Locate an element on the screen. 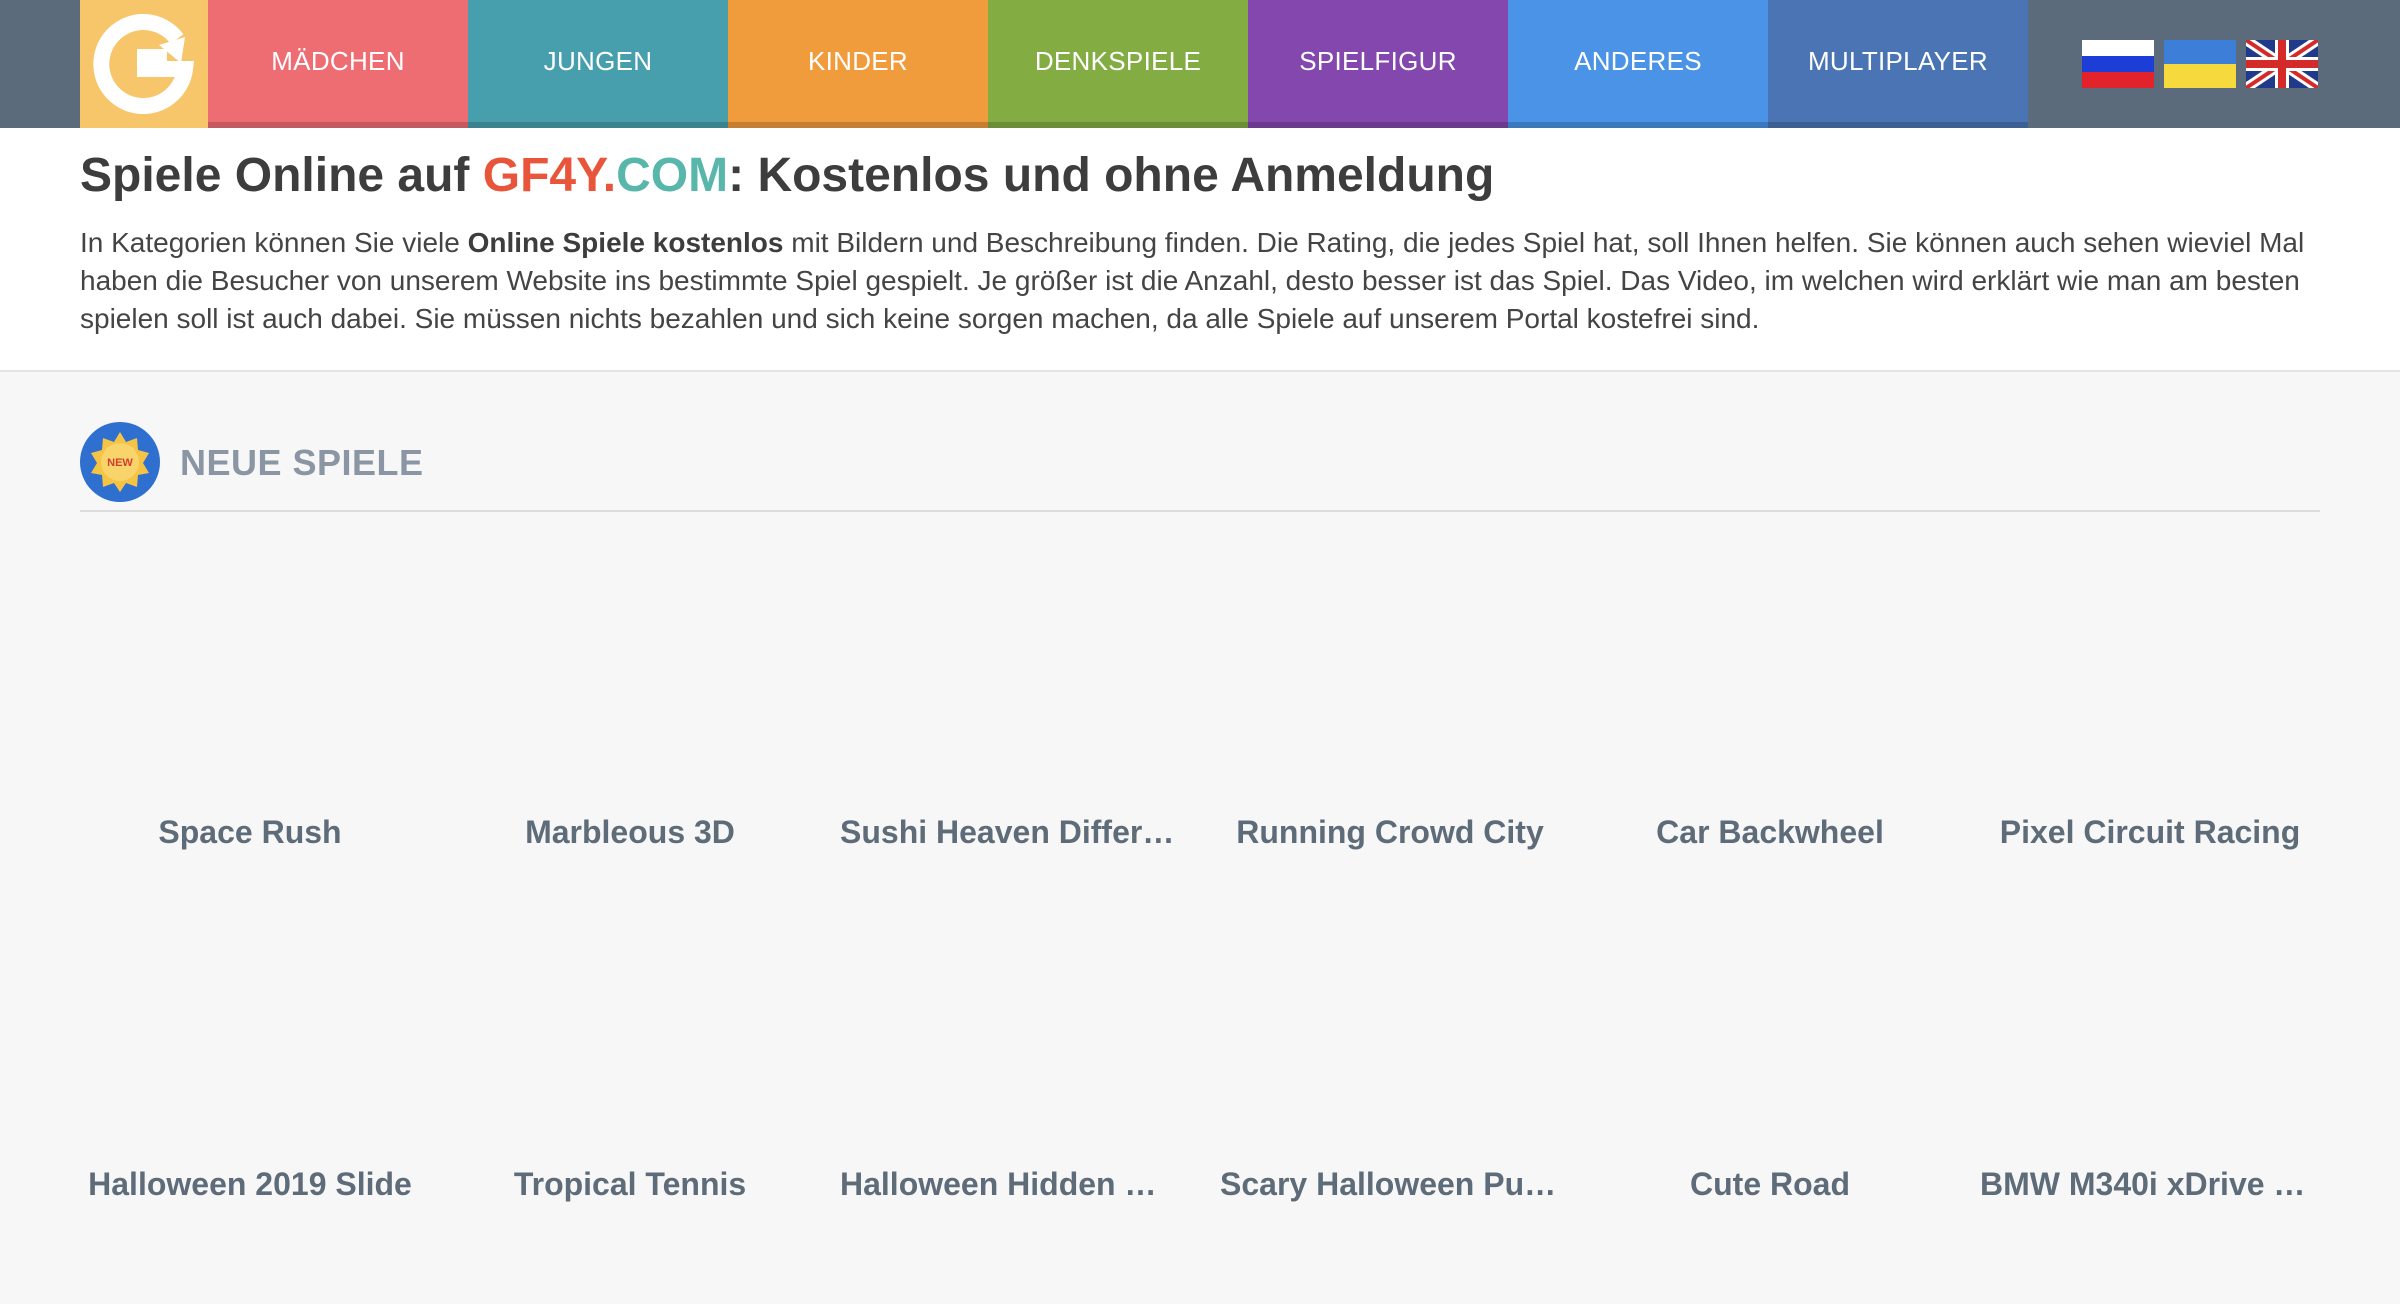  nav-item-anderes: ANDERES is located at coordinates (1638, 64).